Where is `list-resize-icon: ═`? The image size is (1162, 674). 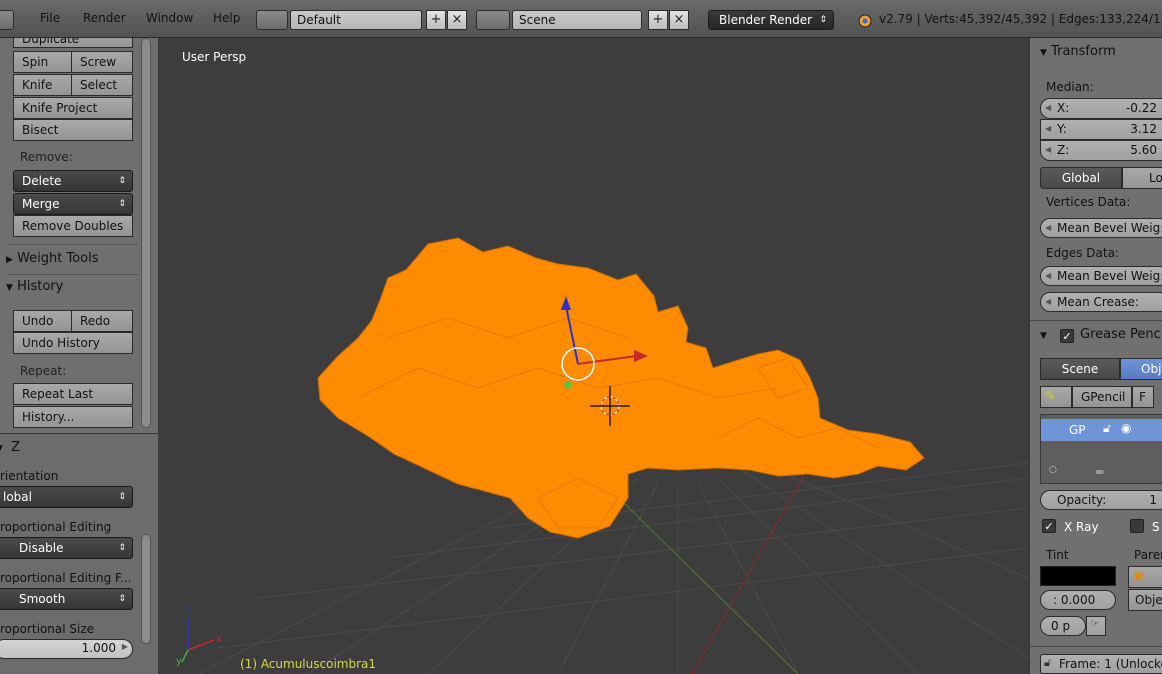 list-resize-icon: ═ is located at coordinates (1099, 472).